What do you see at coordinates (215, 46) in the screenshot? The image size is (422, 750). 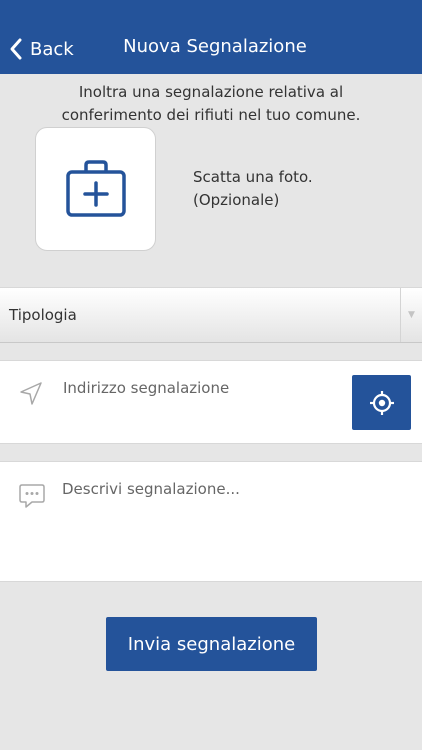 I see `page-title: Nuova Segnalazione` at bounding box center [215, 46].